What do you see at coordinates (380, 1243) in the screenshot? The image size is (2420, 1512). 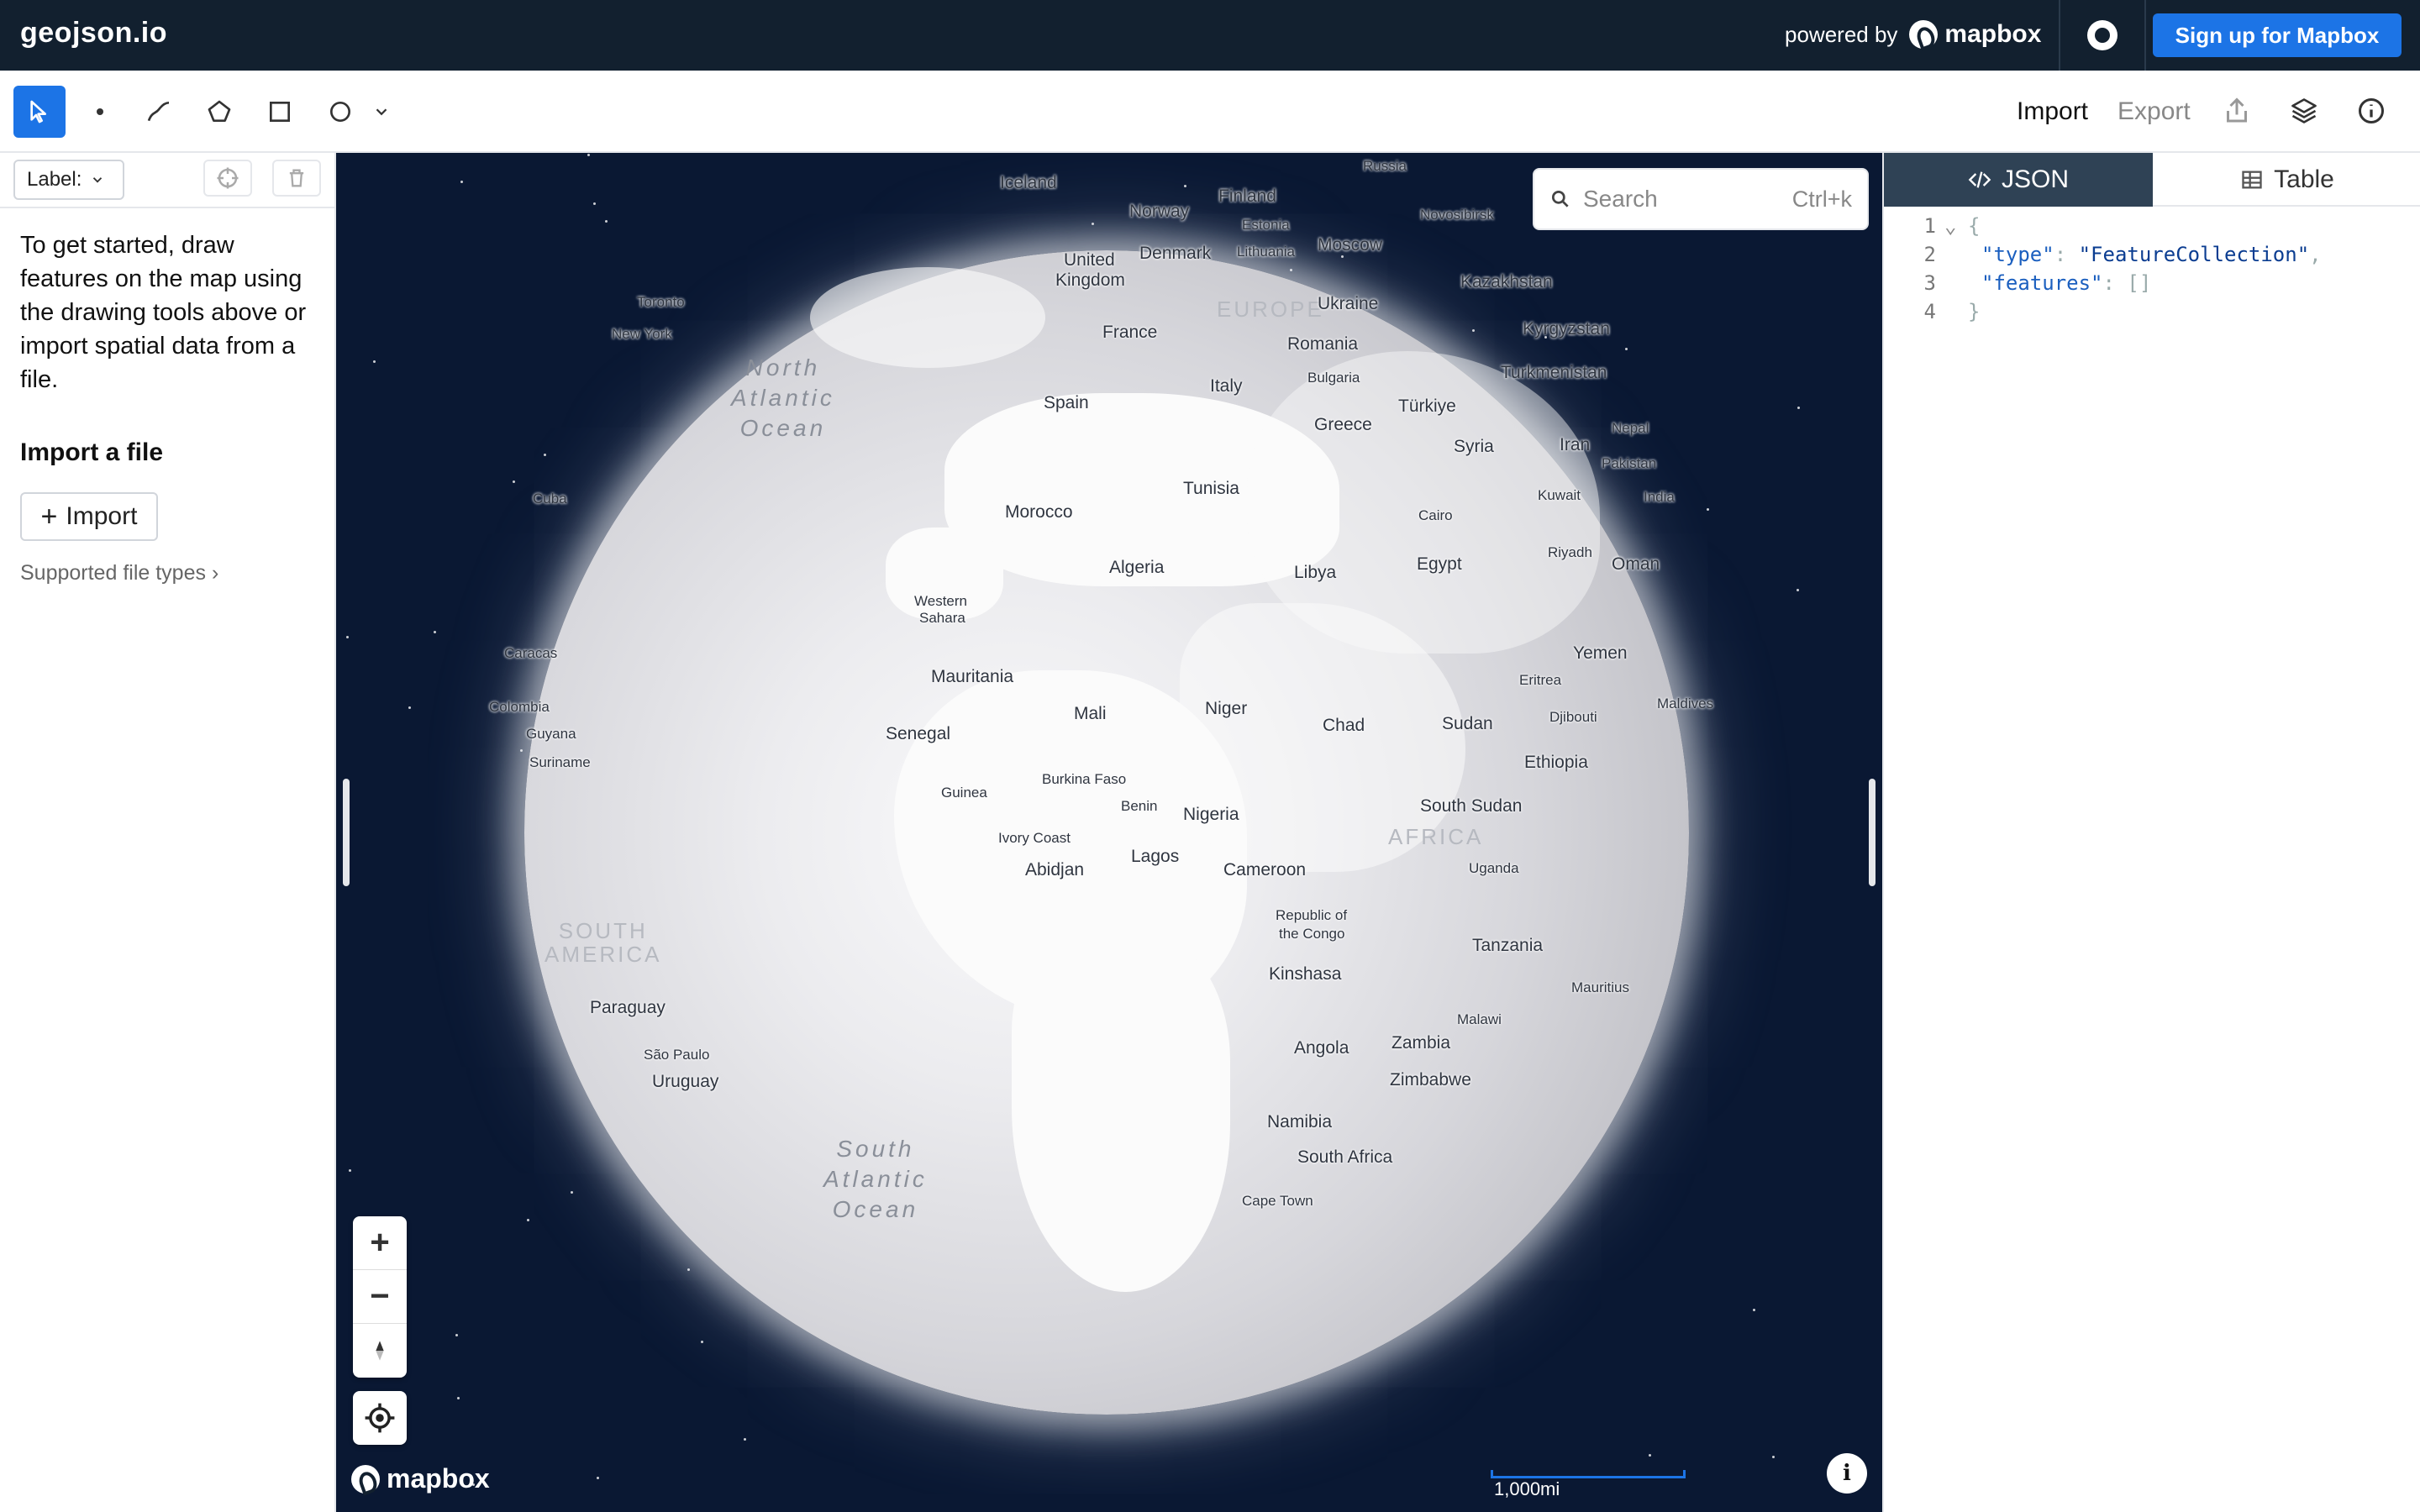 I see `zoom-in-button: +` at bounding box center [380, 1243].